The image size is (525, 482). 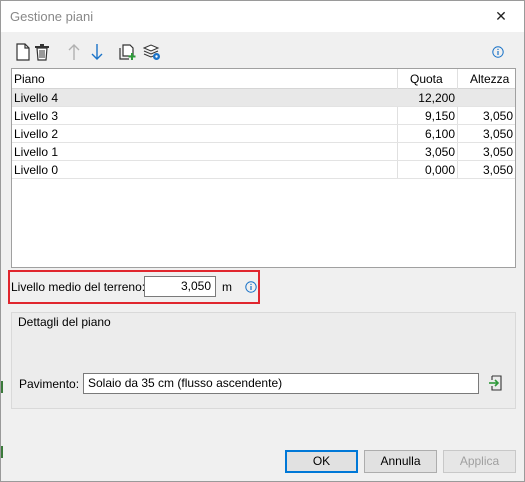 I want to click on floor-select-button, so click(x=496, y=383).